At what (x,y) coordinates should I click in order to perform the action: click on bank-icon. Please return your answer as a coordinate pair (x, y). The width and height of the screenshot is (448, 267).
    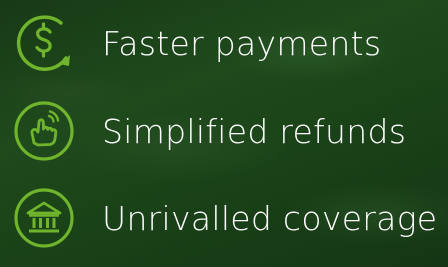
    Looking at the image, I should click on (44, 218).